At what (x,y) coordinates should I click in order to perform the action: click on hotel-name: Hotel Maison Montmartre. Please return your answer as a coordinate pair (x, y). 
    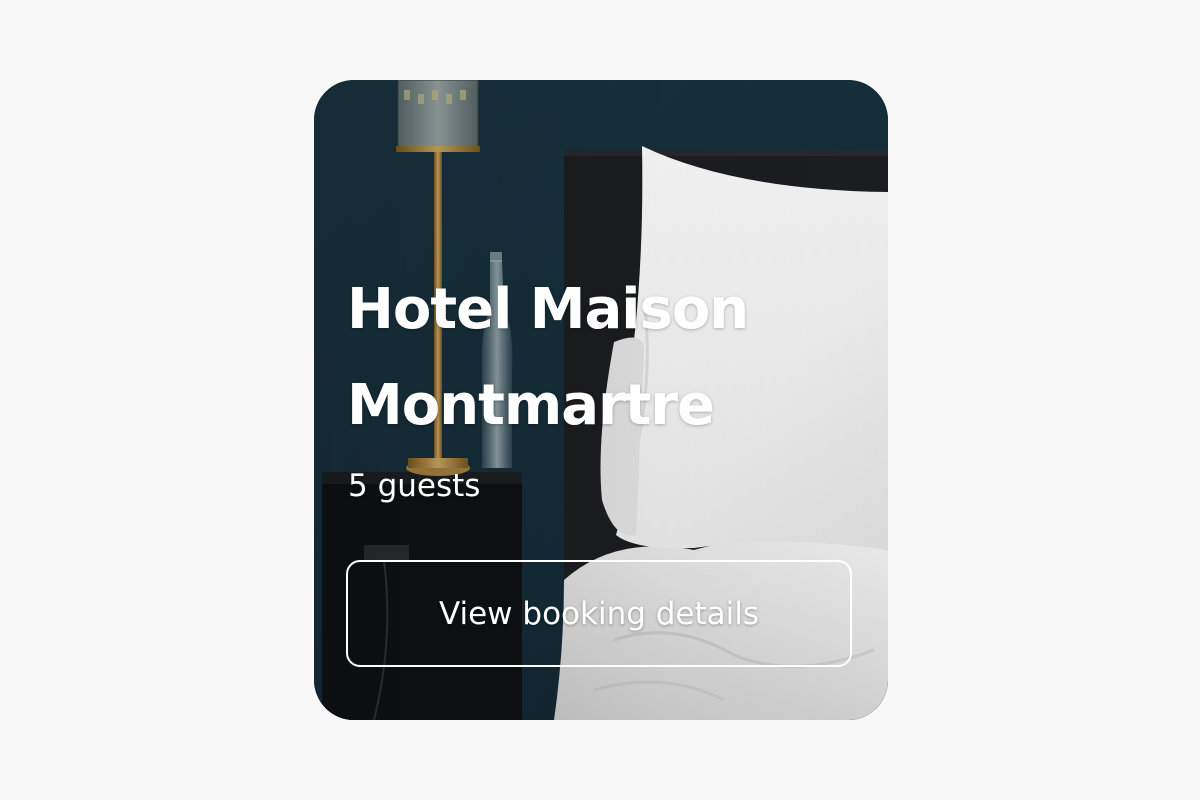
    Looking at the image, I should click on (548, 357).